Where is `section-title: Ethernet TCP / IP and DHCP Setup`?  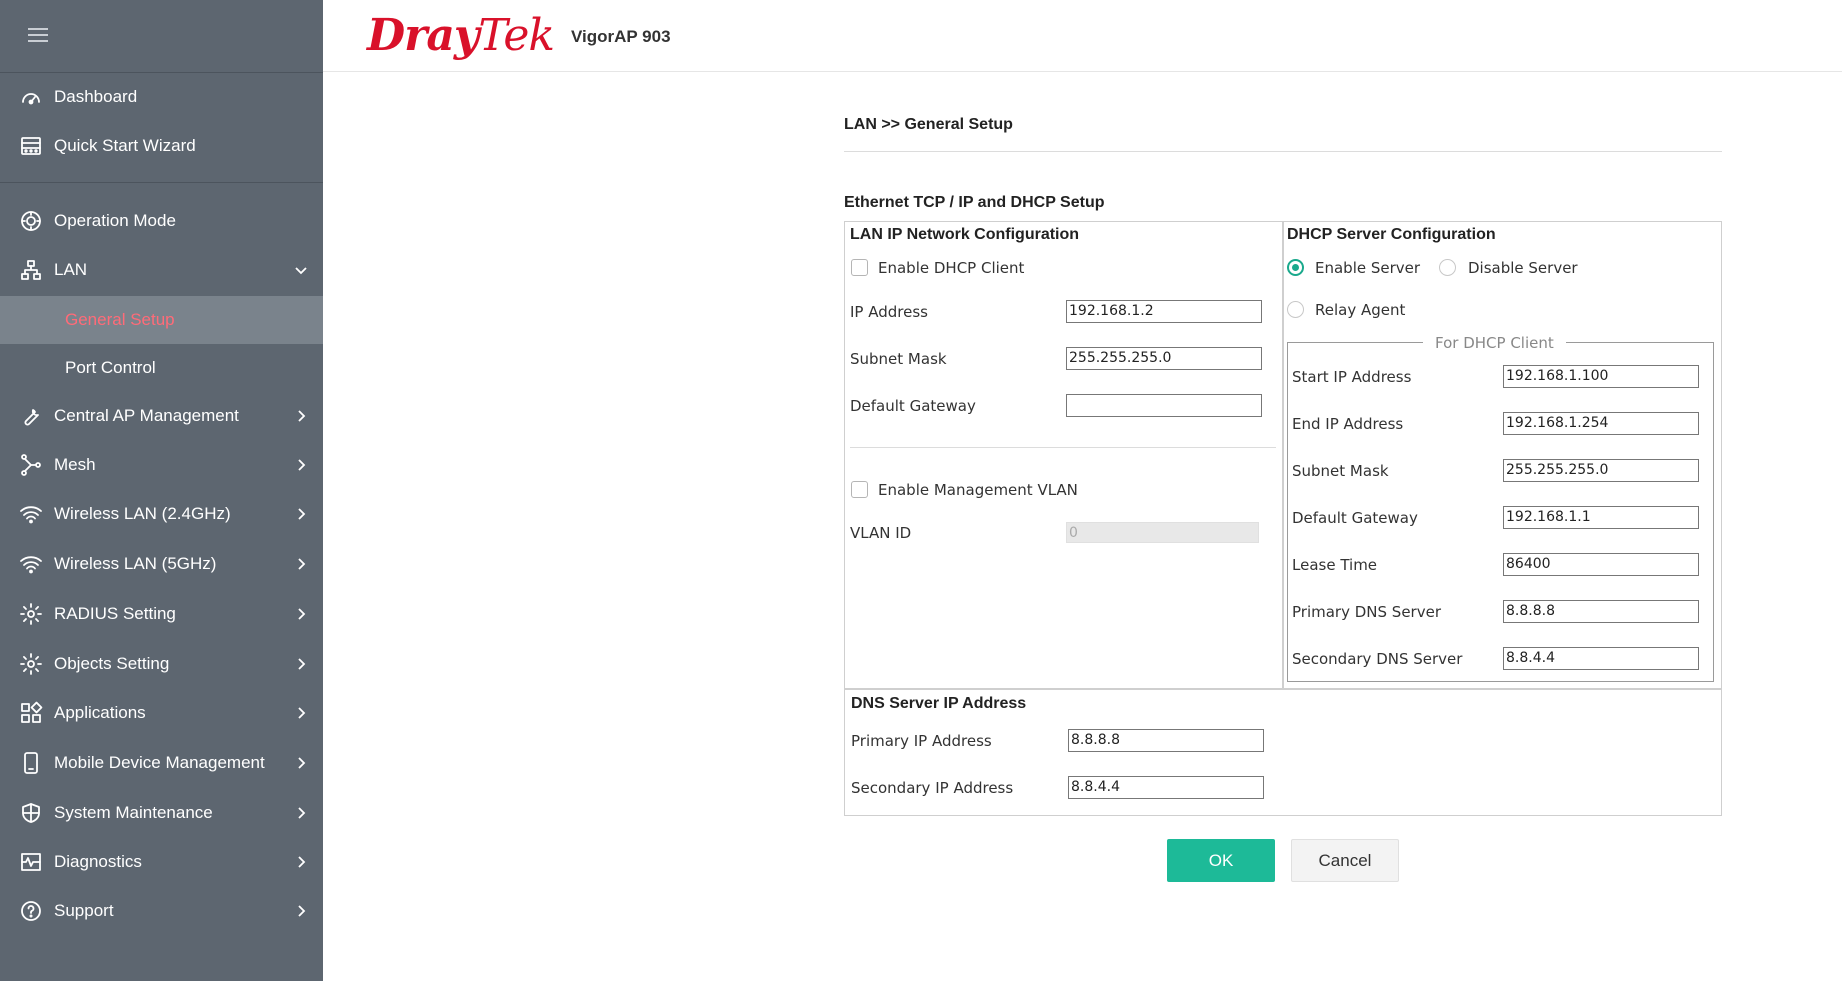 section-title: Ethernet TCP / IP and DHCP Setup is located at coordinates (974, 202).